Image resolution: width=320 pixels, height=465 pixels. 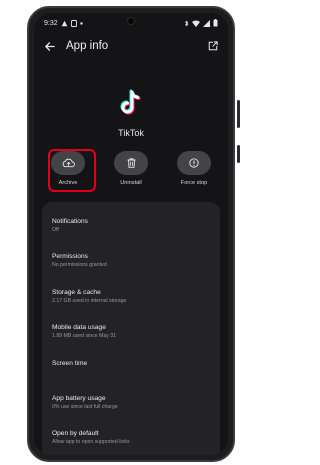 What do you see at coordinates (87, 46) in the screenshot?
I see `page-title: App info` at bounding box center [87, 46].